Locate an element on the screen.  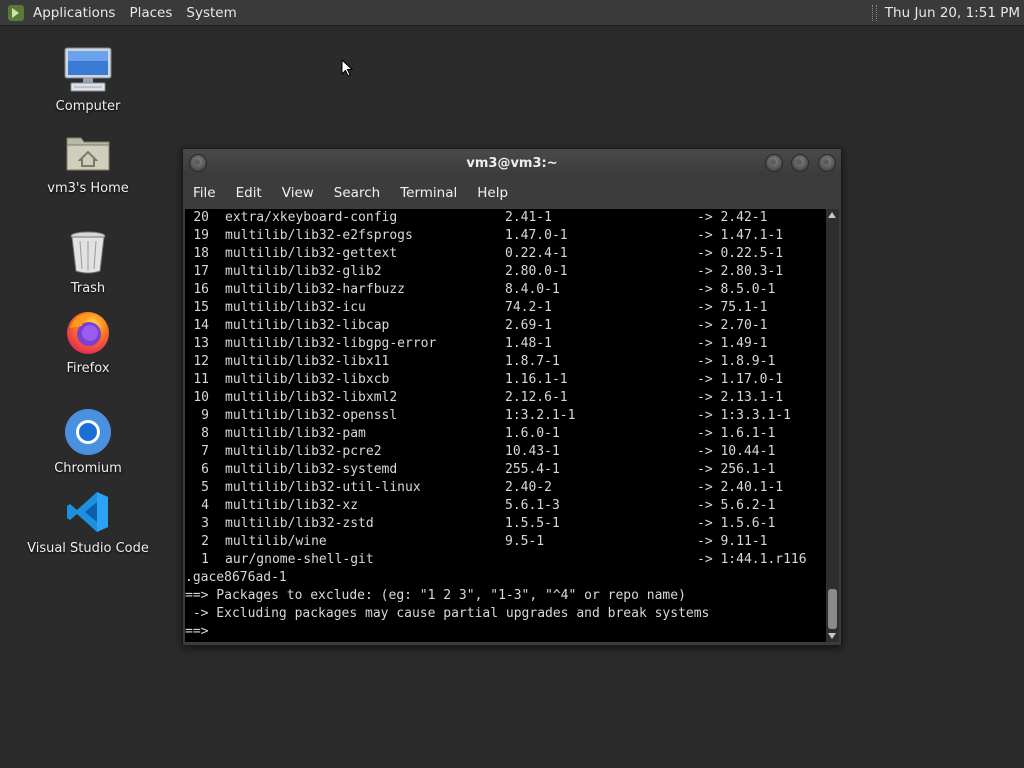
home-folder-icon is located at coordinates (88, 152).